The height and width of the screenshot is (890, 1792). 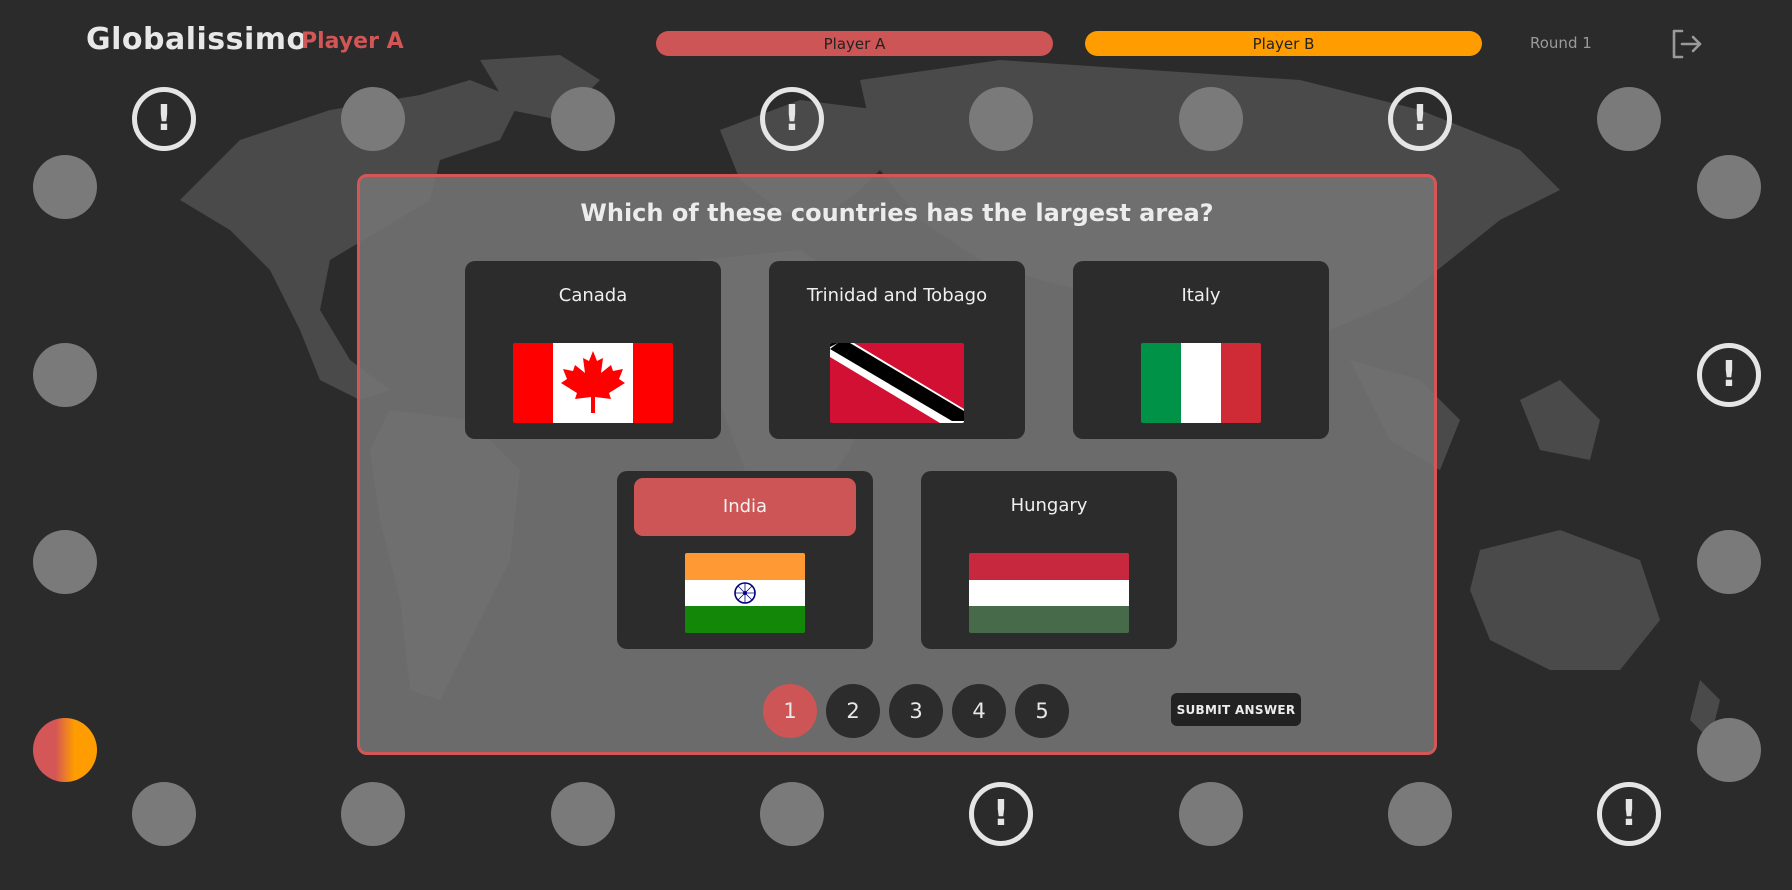 What do you see at coordinates (1049, 505) in the screenshot?
I see `answer-option-label: Hungary` at bounding box center [1049, 505].